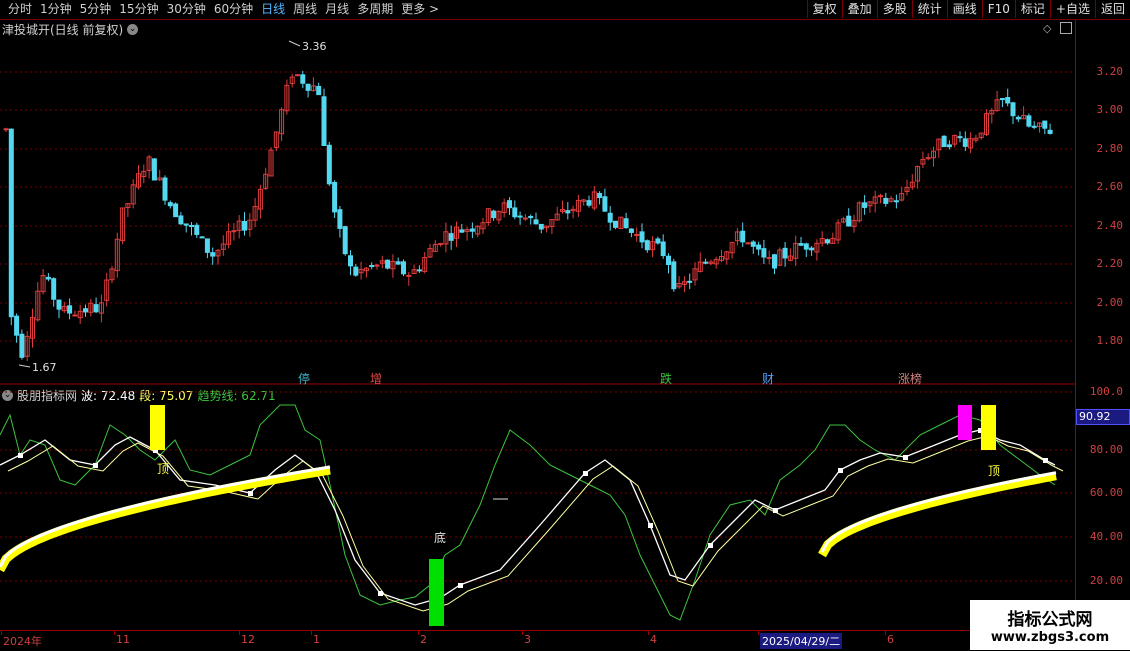 The width and height of the screenshot is (1130, 651). Describe the element at coordinates (1050, 625) in the screenshot. I see `watermark-logo: 指标公式网 www.zbgs3.com` at that location.